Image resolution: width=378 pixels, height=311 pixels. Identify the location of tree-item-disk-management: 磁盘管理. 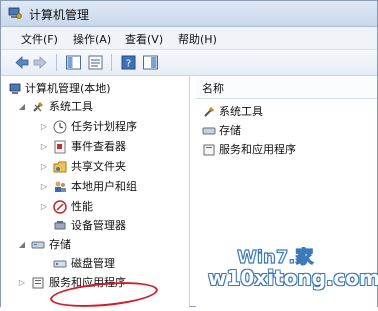
(108, 264).